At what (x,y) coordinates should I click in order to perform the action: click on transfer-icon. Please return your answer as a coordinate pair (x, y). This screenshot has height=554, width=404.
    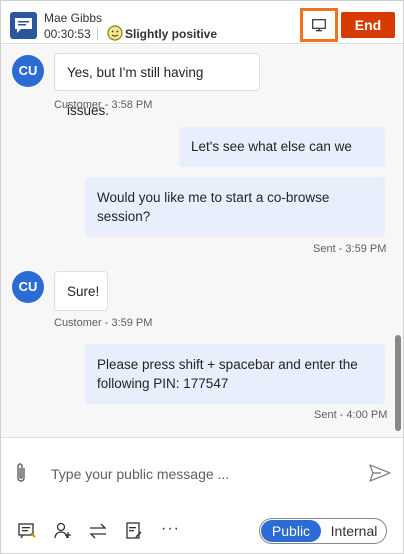
    Looking at the image, I should click on (99, 532).